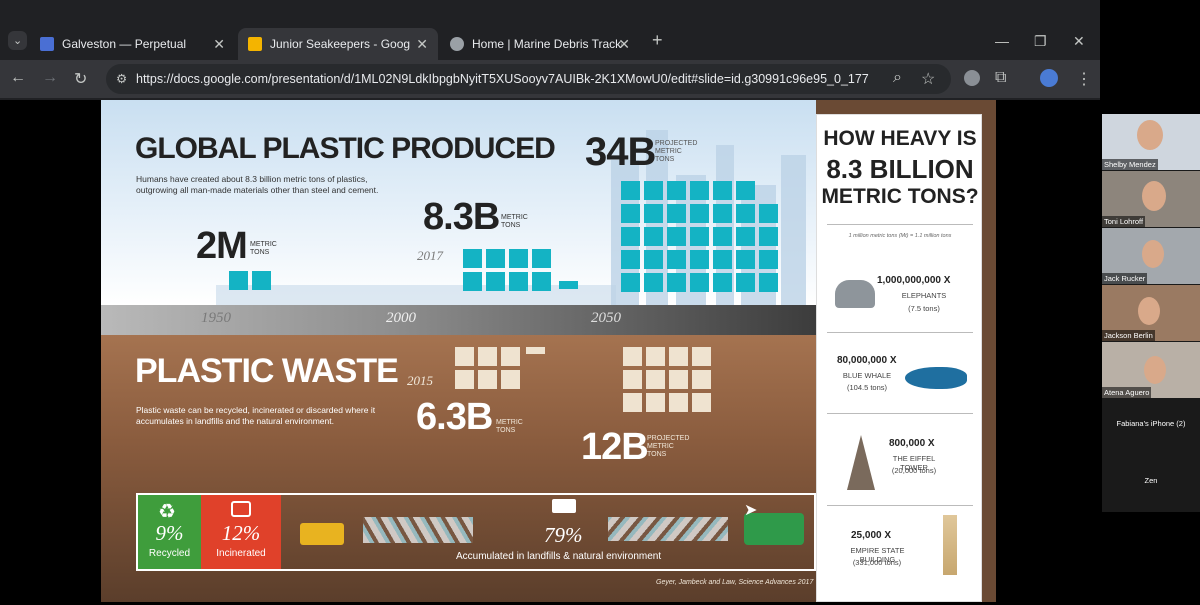 The height and width of the screenshot is (605, 1200). I want to click on participant-name: Fabiana's iPhone (2), so click(1151, 423).